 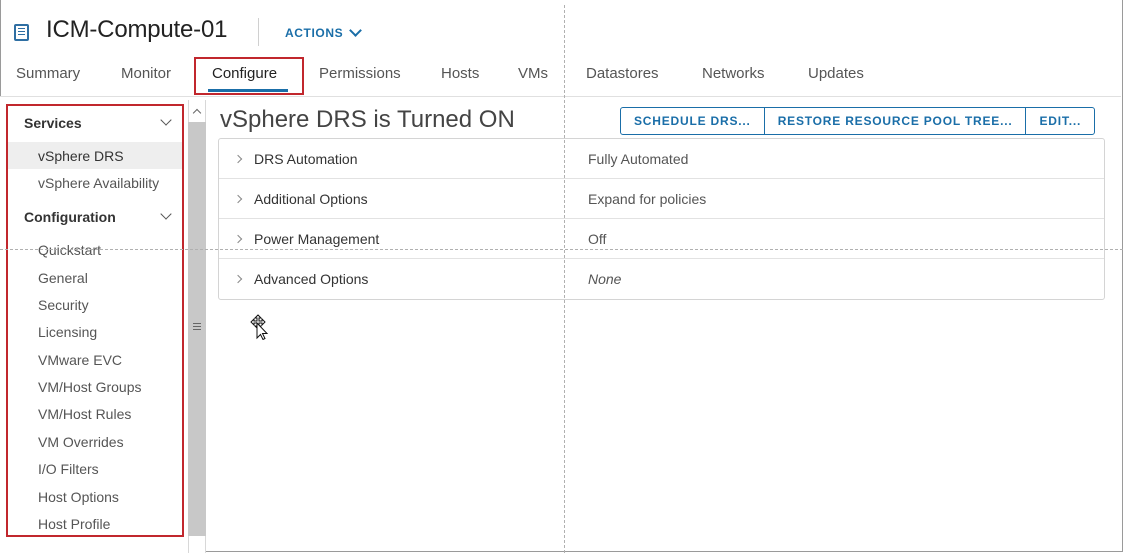 What do you see at coordinates (360, 73) in the screenshot?
I see `tab-permissions: Permissions` at bounding box center [360, 73].